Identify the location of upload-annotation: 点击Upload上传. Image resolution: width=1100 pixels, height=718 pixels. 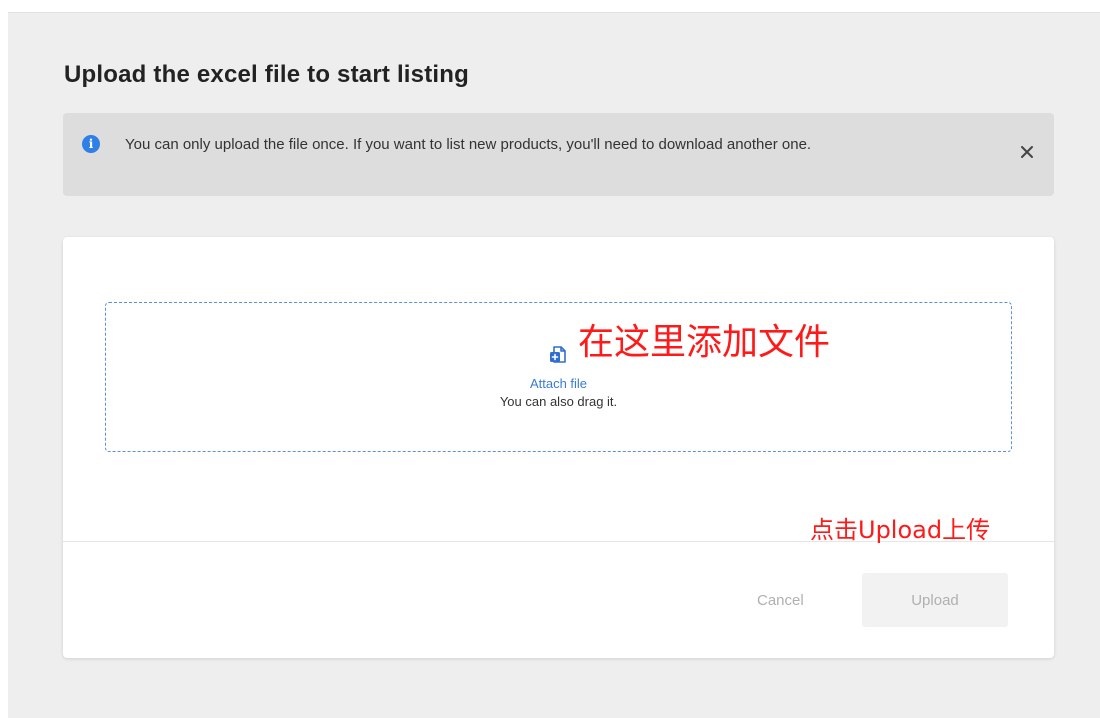
(900, 530).